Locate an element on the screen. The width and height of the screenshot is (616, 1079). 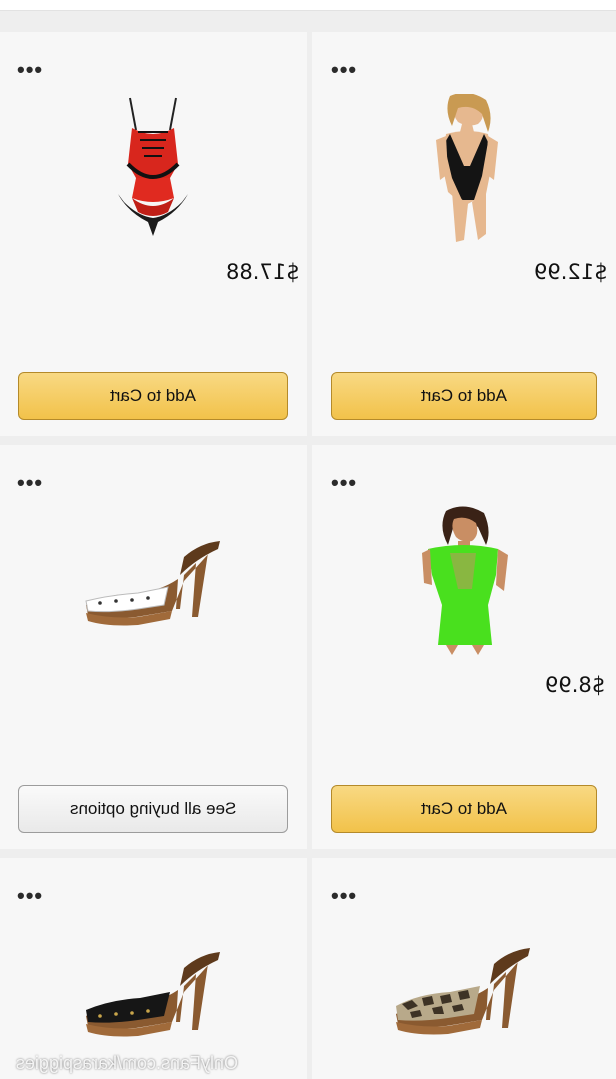
see-all-buying-options-button: See all buying options is located at coordinates (153, 809).